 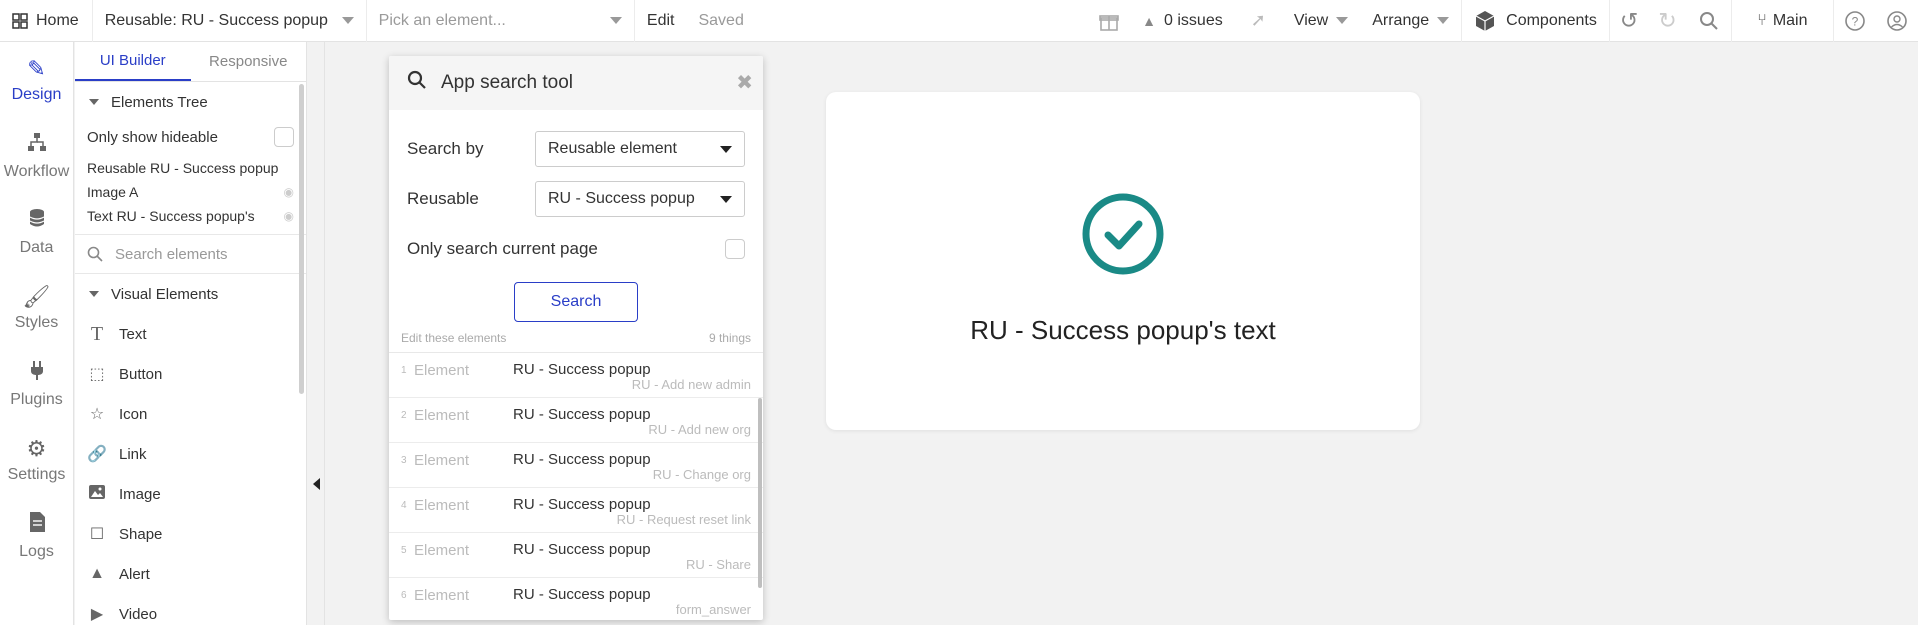 I want to click on nav-plugins: Plugins, so click(x=36, y=384).